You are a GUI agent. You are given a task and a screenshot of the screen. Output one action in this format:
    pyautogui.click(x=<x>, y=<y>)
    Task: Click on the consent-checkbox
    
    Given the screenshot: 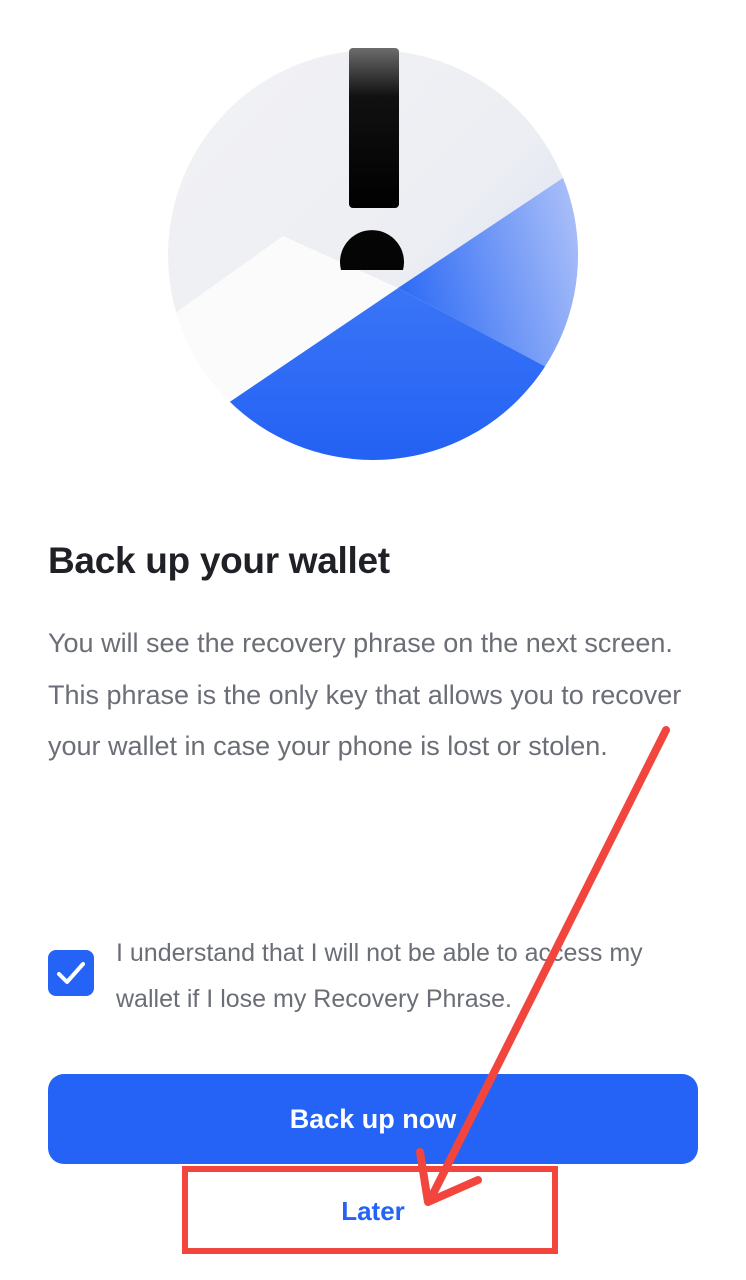 What is the action you would take?
    pyautogui.click(x=71, y=973)
    